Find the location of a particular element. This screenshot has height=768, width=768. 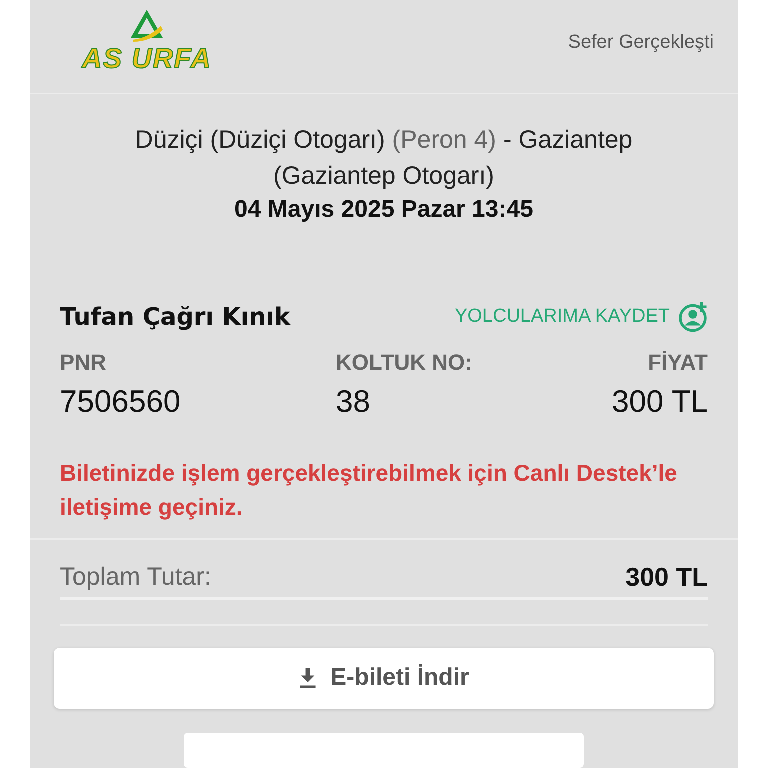

total-label: Toplam Tutar: is located at coordinates (136, 577).